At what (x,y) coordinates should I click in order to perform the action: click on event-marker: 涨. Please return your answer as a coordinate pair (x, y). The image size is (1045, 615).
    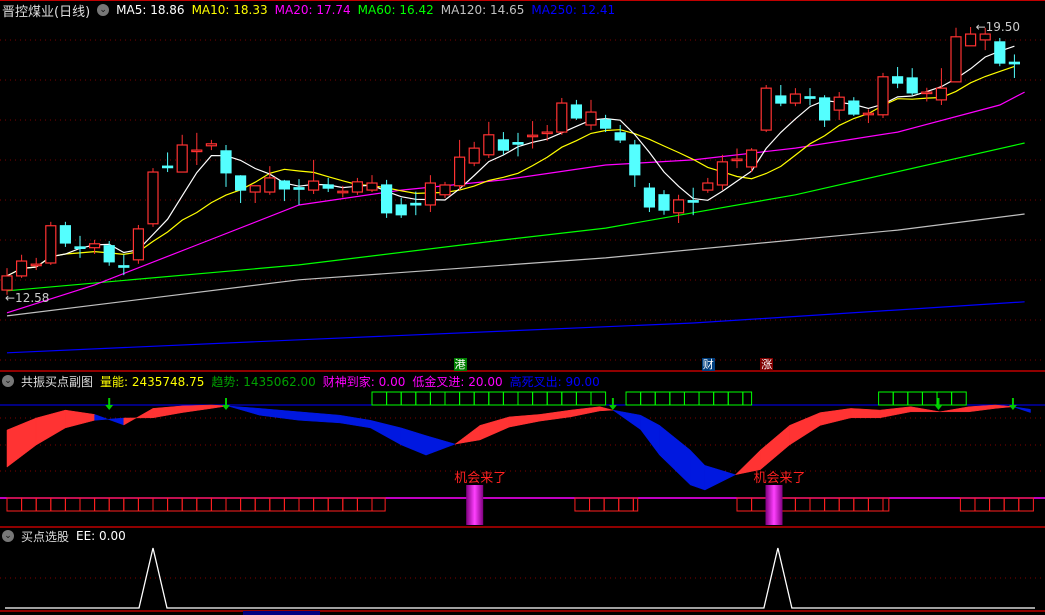
    Looking at the image, I should click on (767, 364).